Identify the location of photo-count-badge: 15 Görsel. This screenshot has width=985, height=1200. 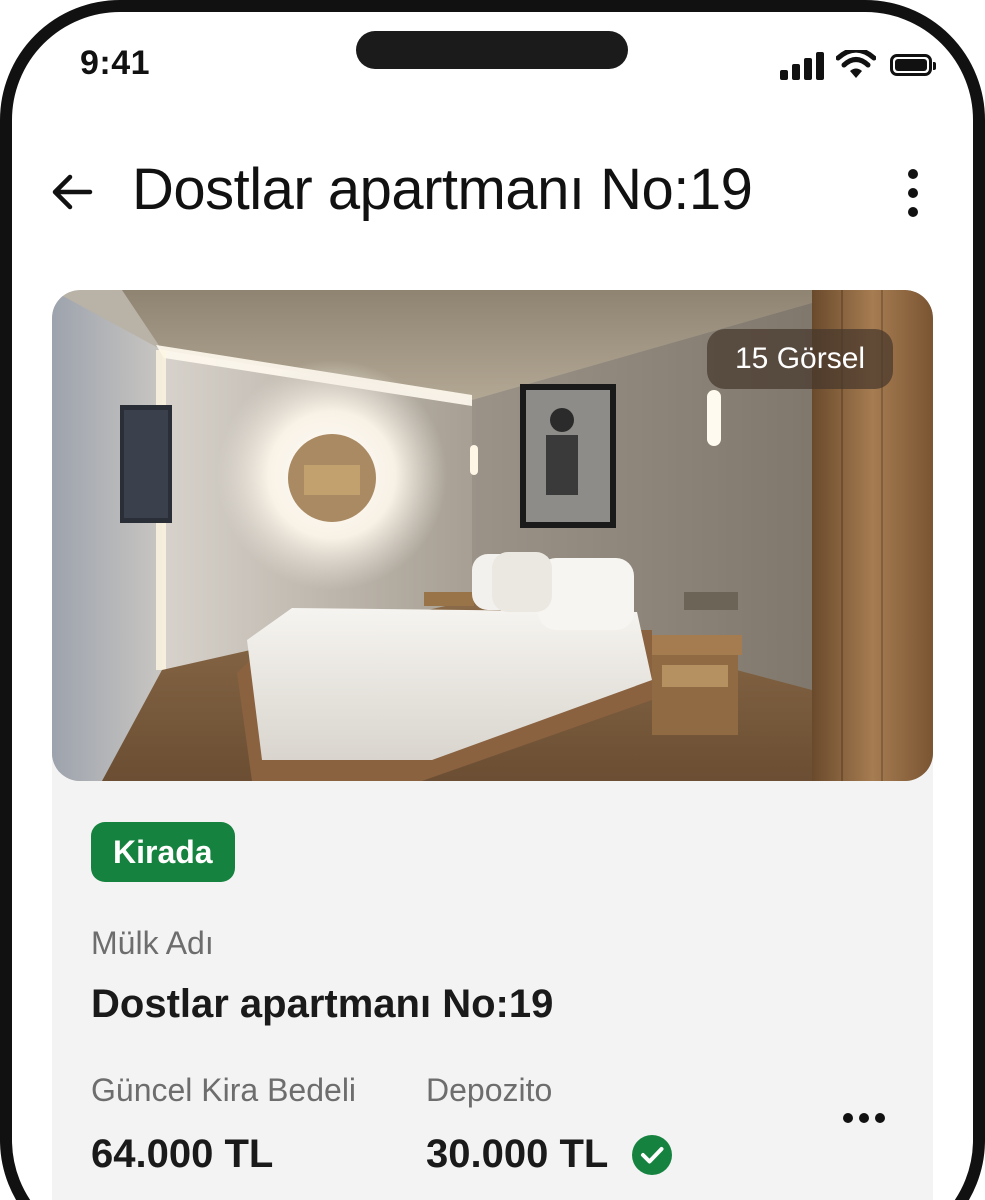
(800, 359).